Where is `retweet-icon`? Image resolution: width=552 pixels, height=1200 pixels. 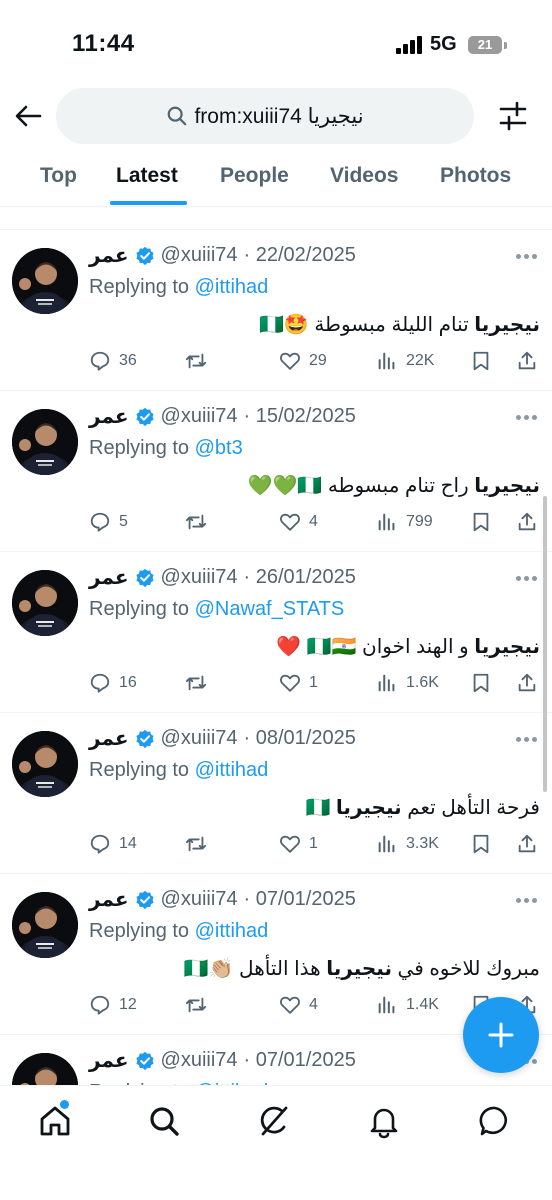
retweet-icon is located at coordinates (196, 361).